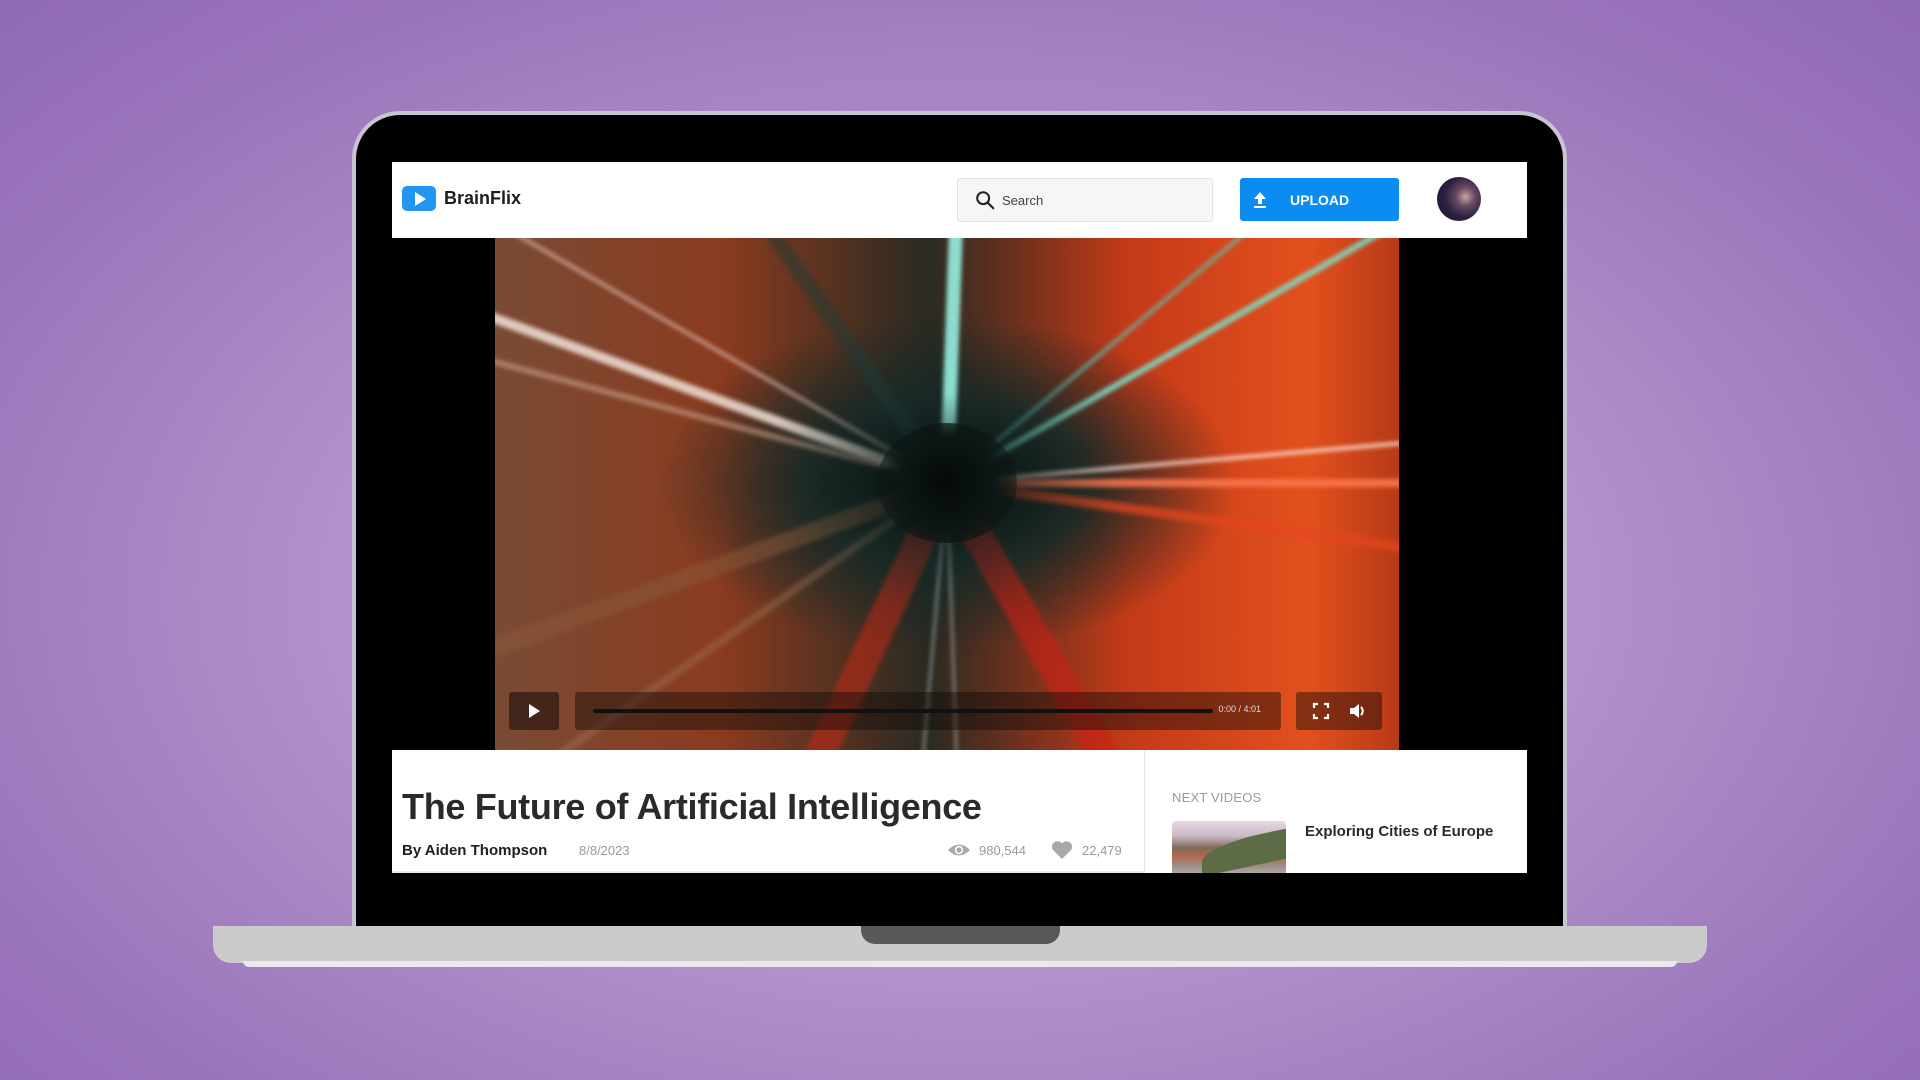 The image size is (1920, 1080). I want to click on upload-button: UPLOAD, so click(1319, 199).